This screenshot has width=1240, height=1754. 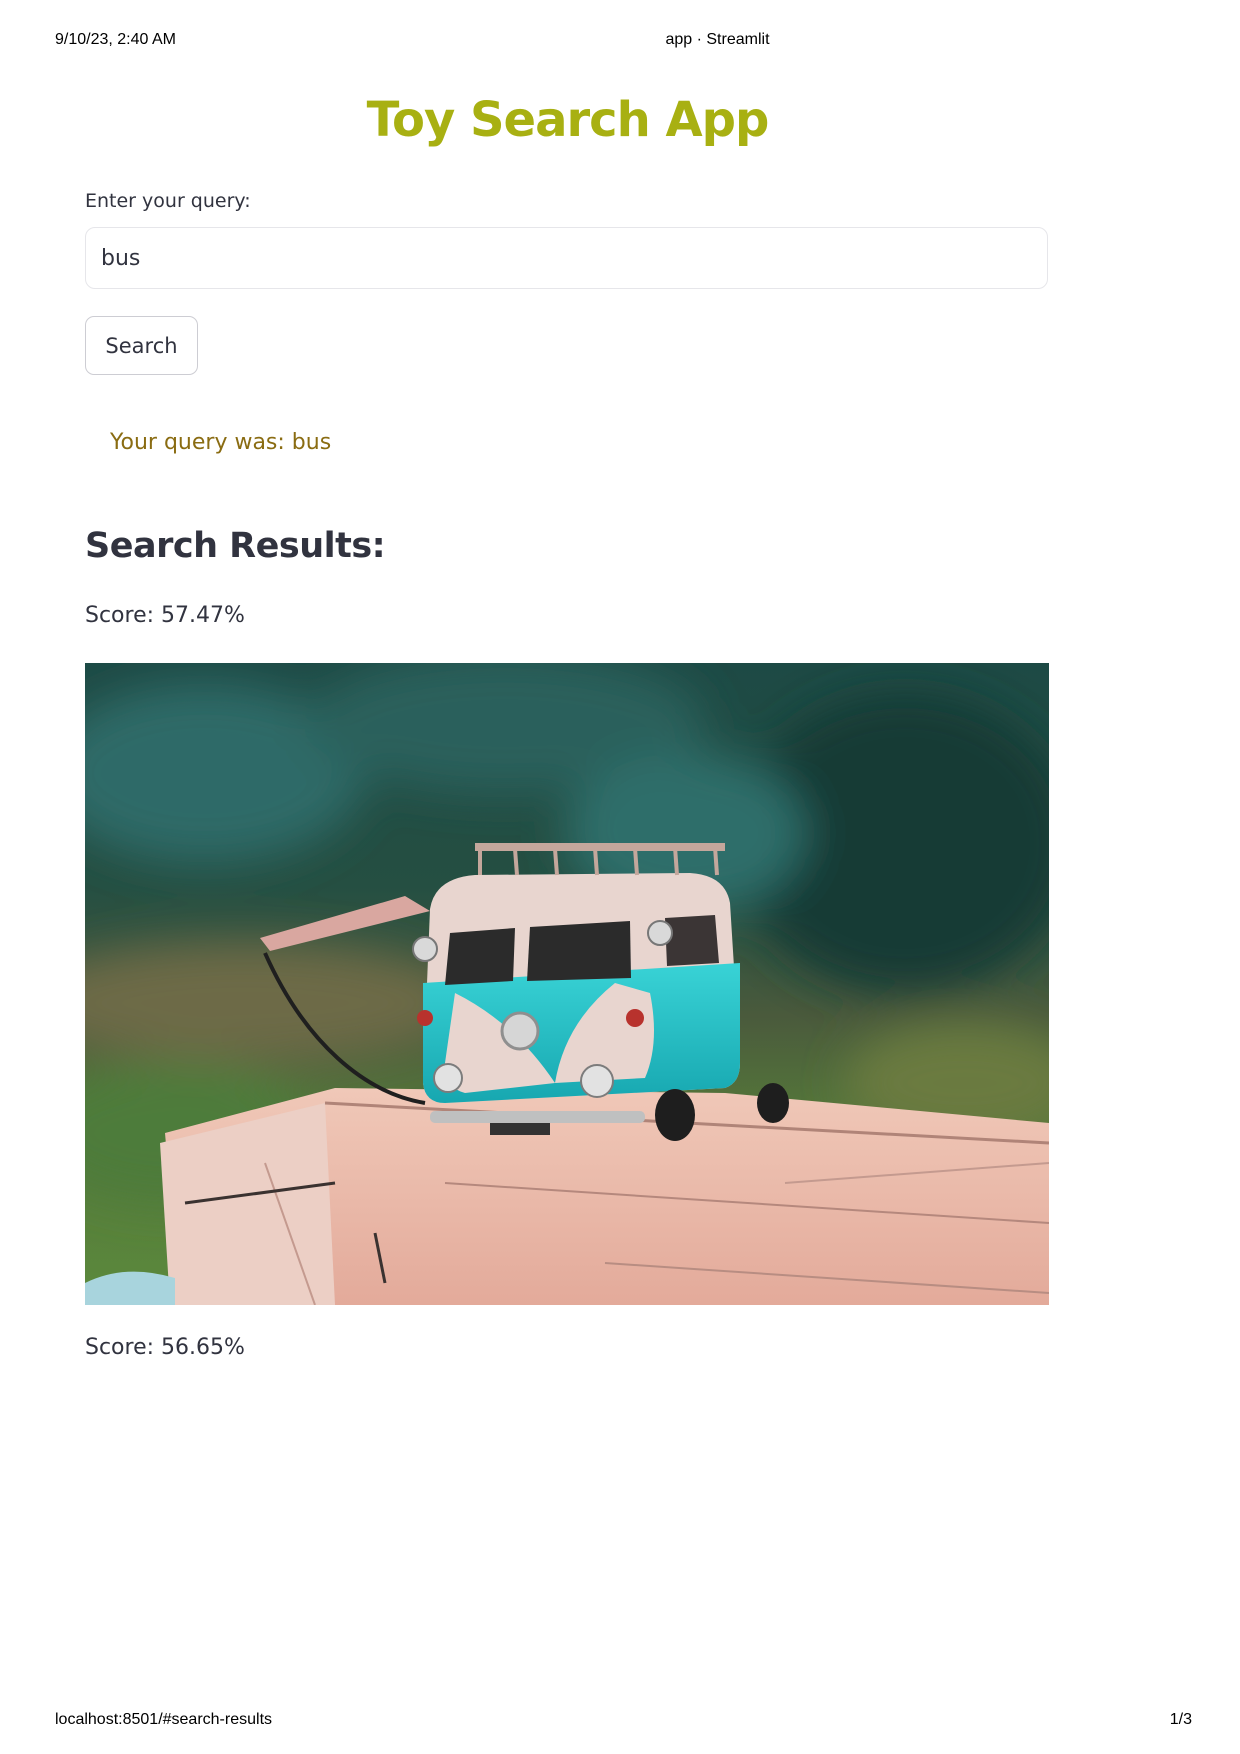 What do you see at coordinates (141, 345) in the screenshot?
I see `search-button: Search` at bounding box center [141, 345].